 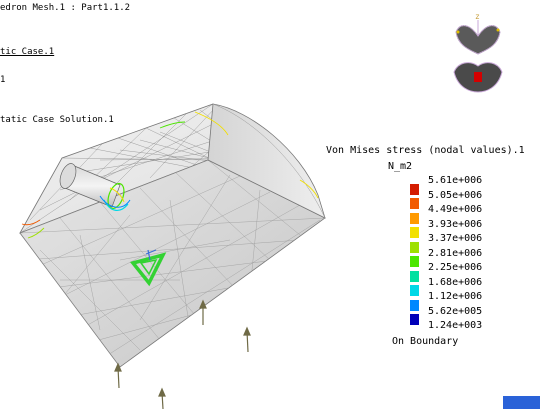 What do you see at coordinates (27, 52) in the screenshot?
I see `tree-static-case-label: tic Case.1` at bounding box center [27, 52].